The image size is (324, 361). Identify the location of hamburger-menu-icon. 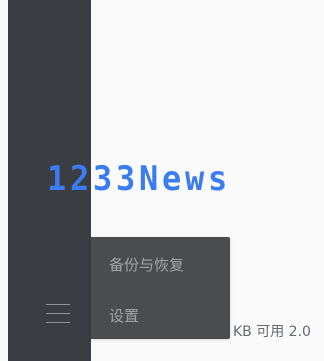
(58, 313).